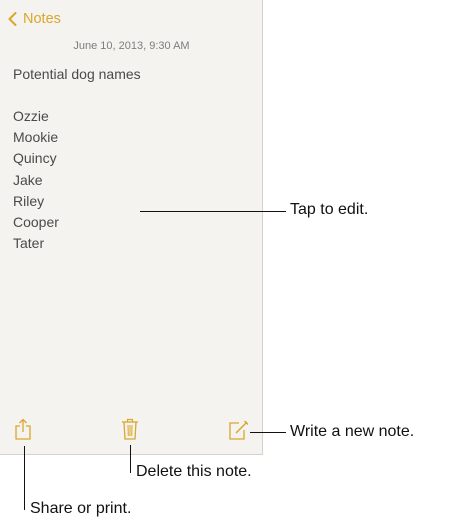 Image resolution: width=474 pixels, height=530 pixels. What do you see at coordinates (36, 137) in the screenshot?
I see `note-line: Mookie` at bounding box center [36, 137].